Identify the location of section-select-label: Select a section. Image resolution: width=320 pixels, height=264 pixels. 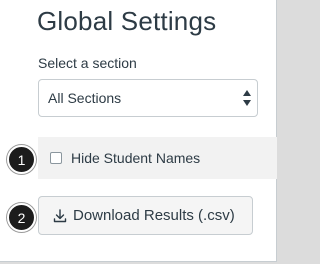
(87, 63).